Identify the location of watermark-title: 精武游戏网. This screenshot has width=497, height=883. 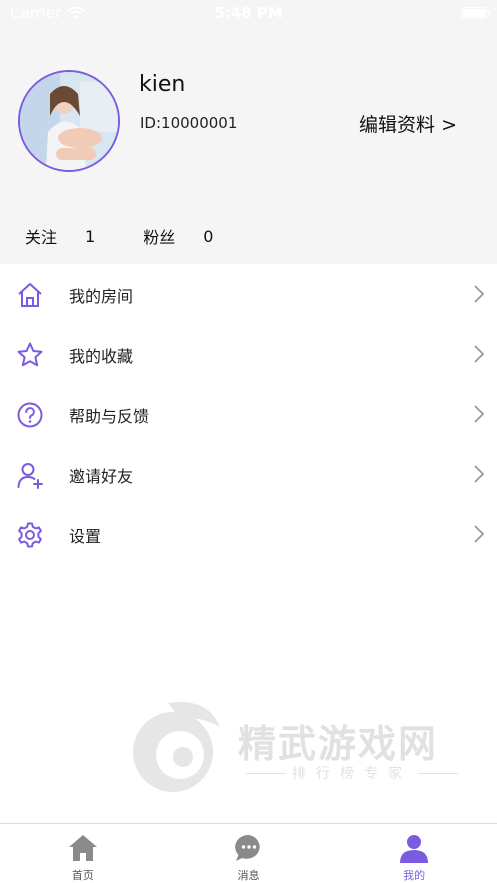
(338, 744).